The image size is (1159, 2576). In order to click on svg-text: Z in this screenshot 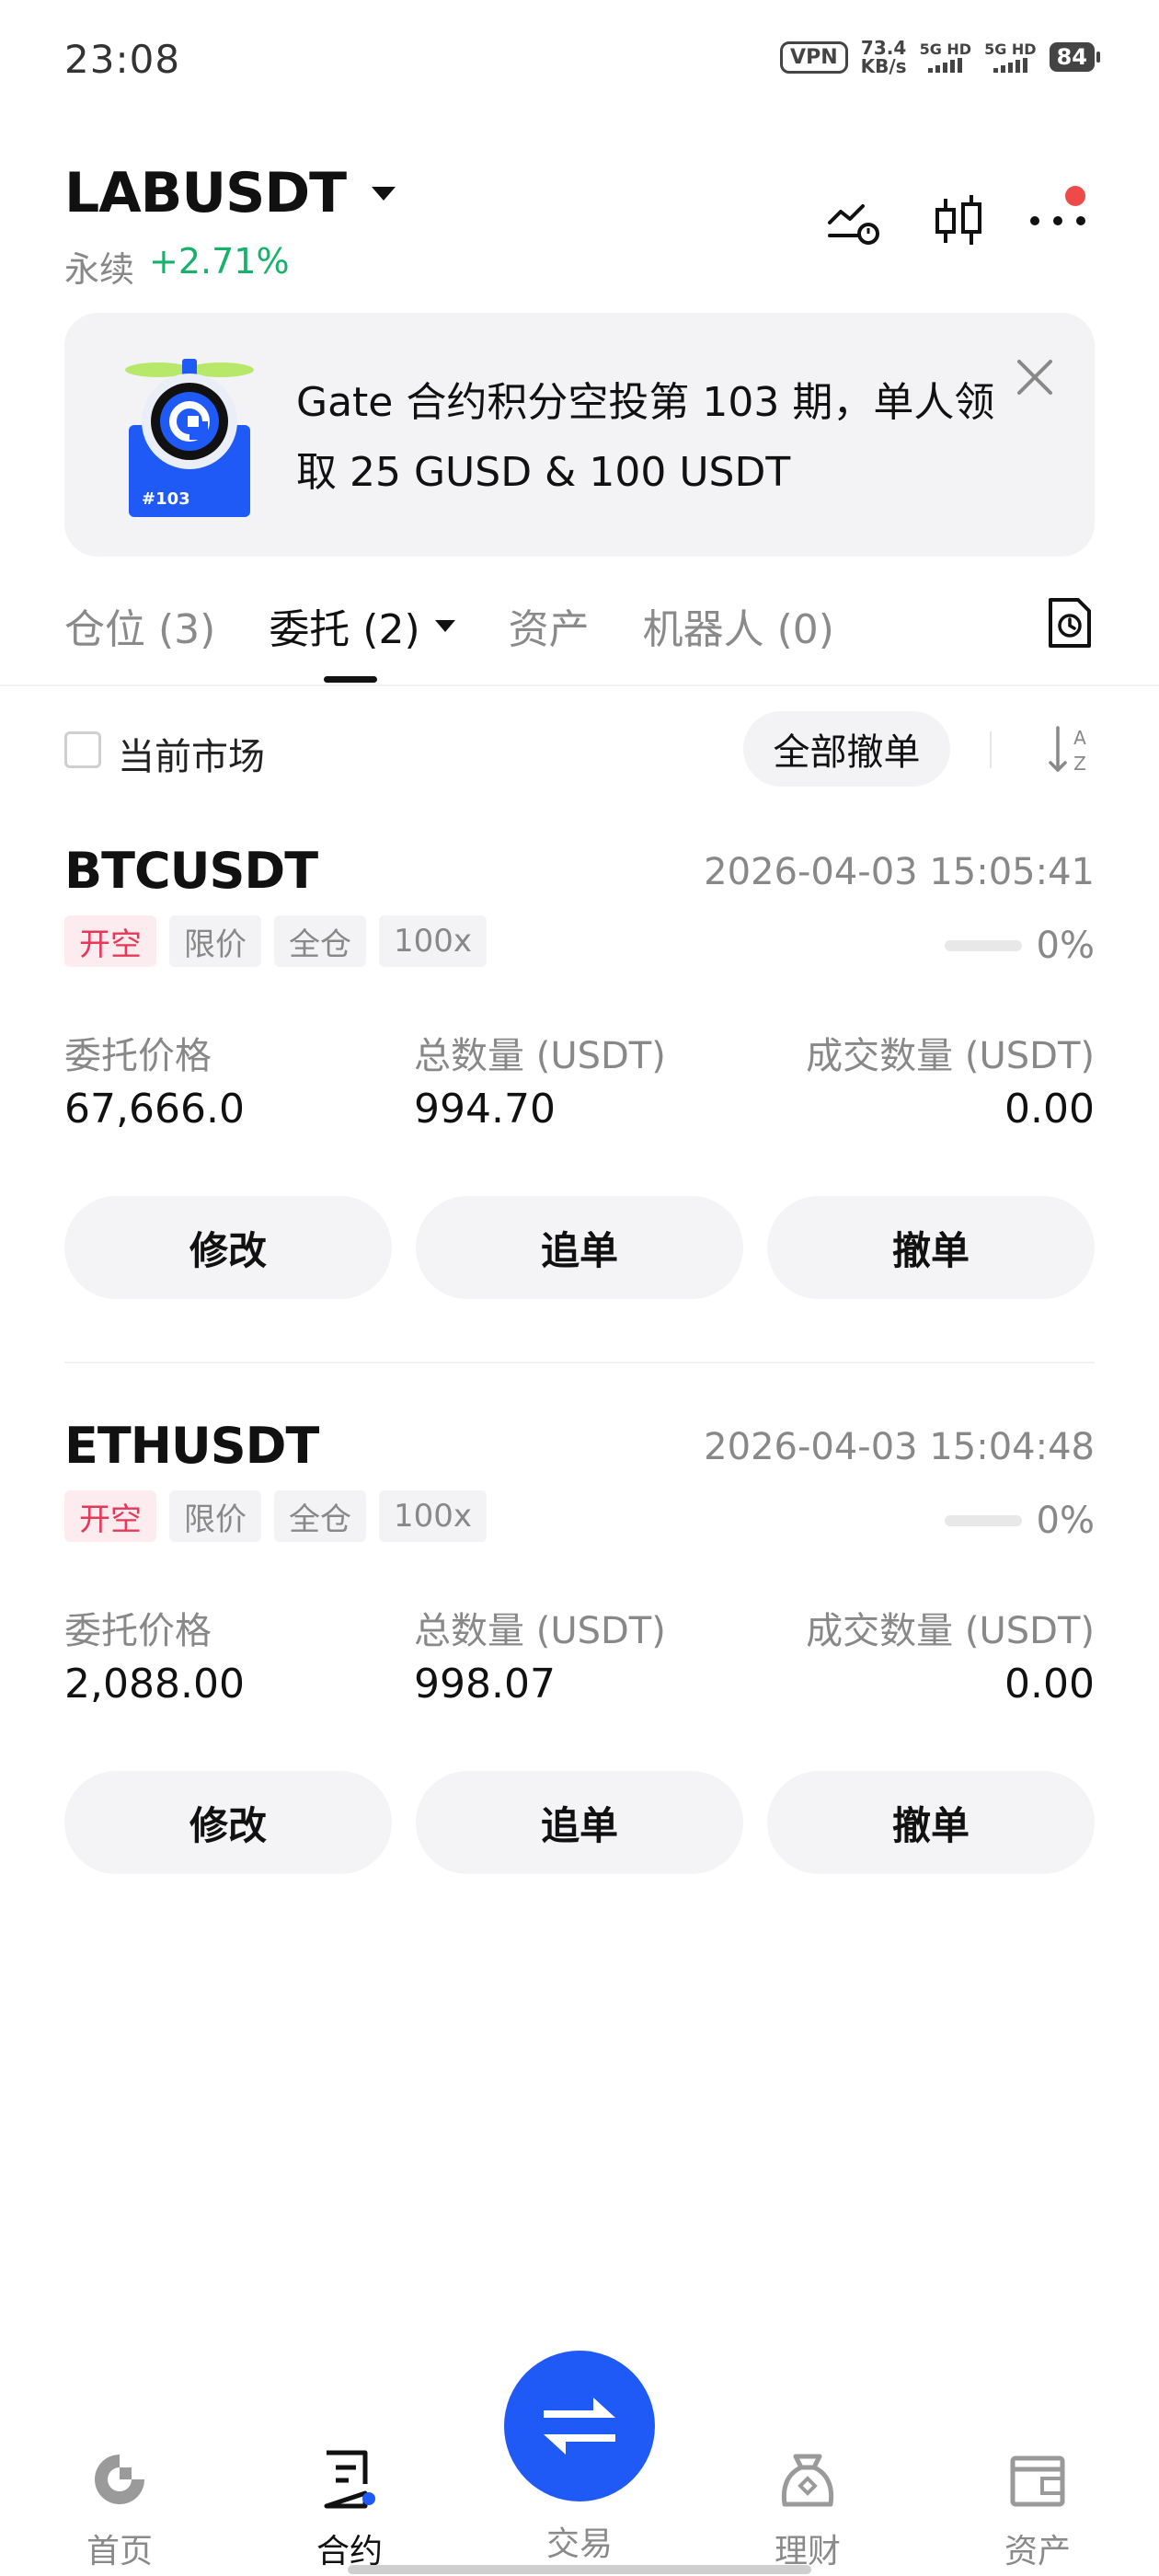, I will do `click(1079, 764)`.